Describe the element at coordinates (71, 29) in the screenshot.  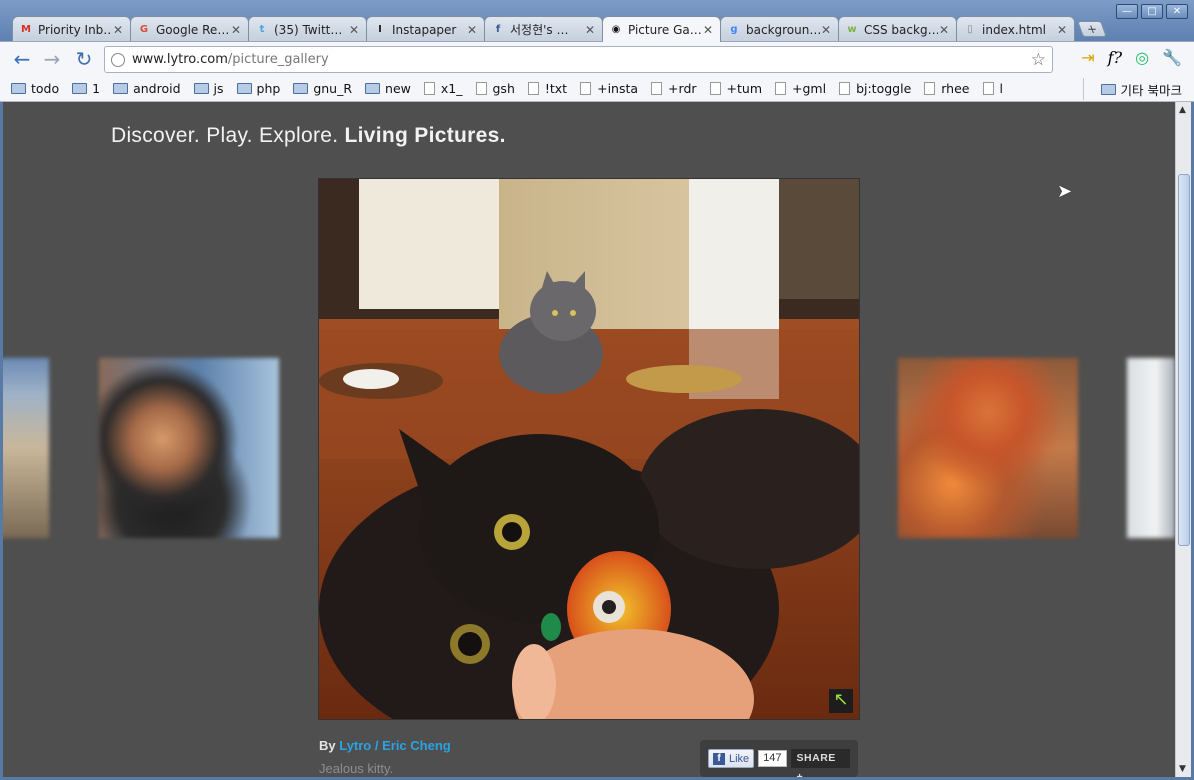
I see `tab-0: M Priority Inb… ✕` at that location.